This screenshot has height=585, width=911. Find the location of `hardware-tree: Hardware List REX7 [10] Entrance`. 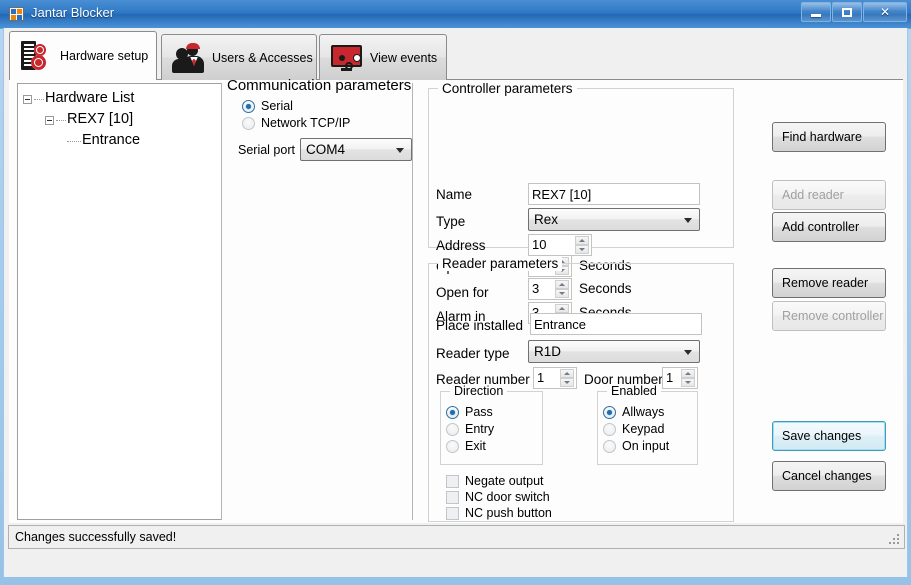

hardware-tree: Hardware List REX7 [10] Entrance is located at coordinates (121, 119).